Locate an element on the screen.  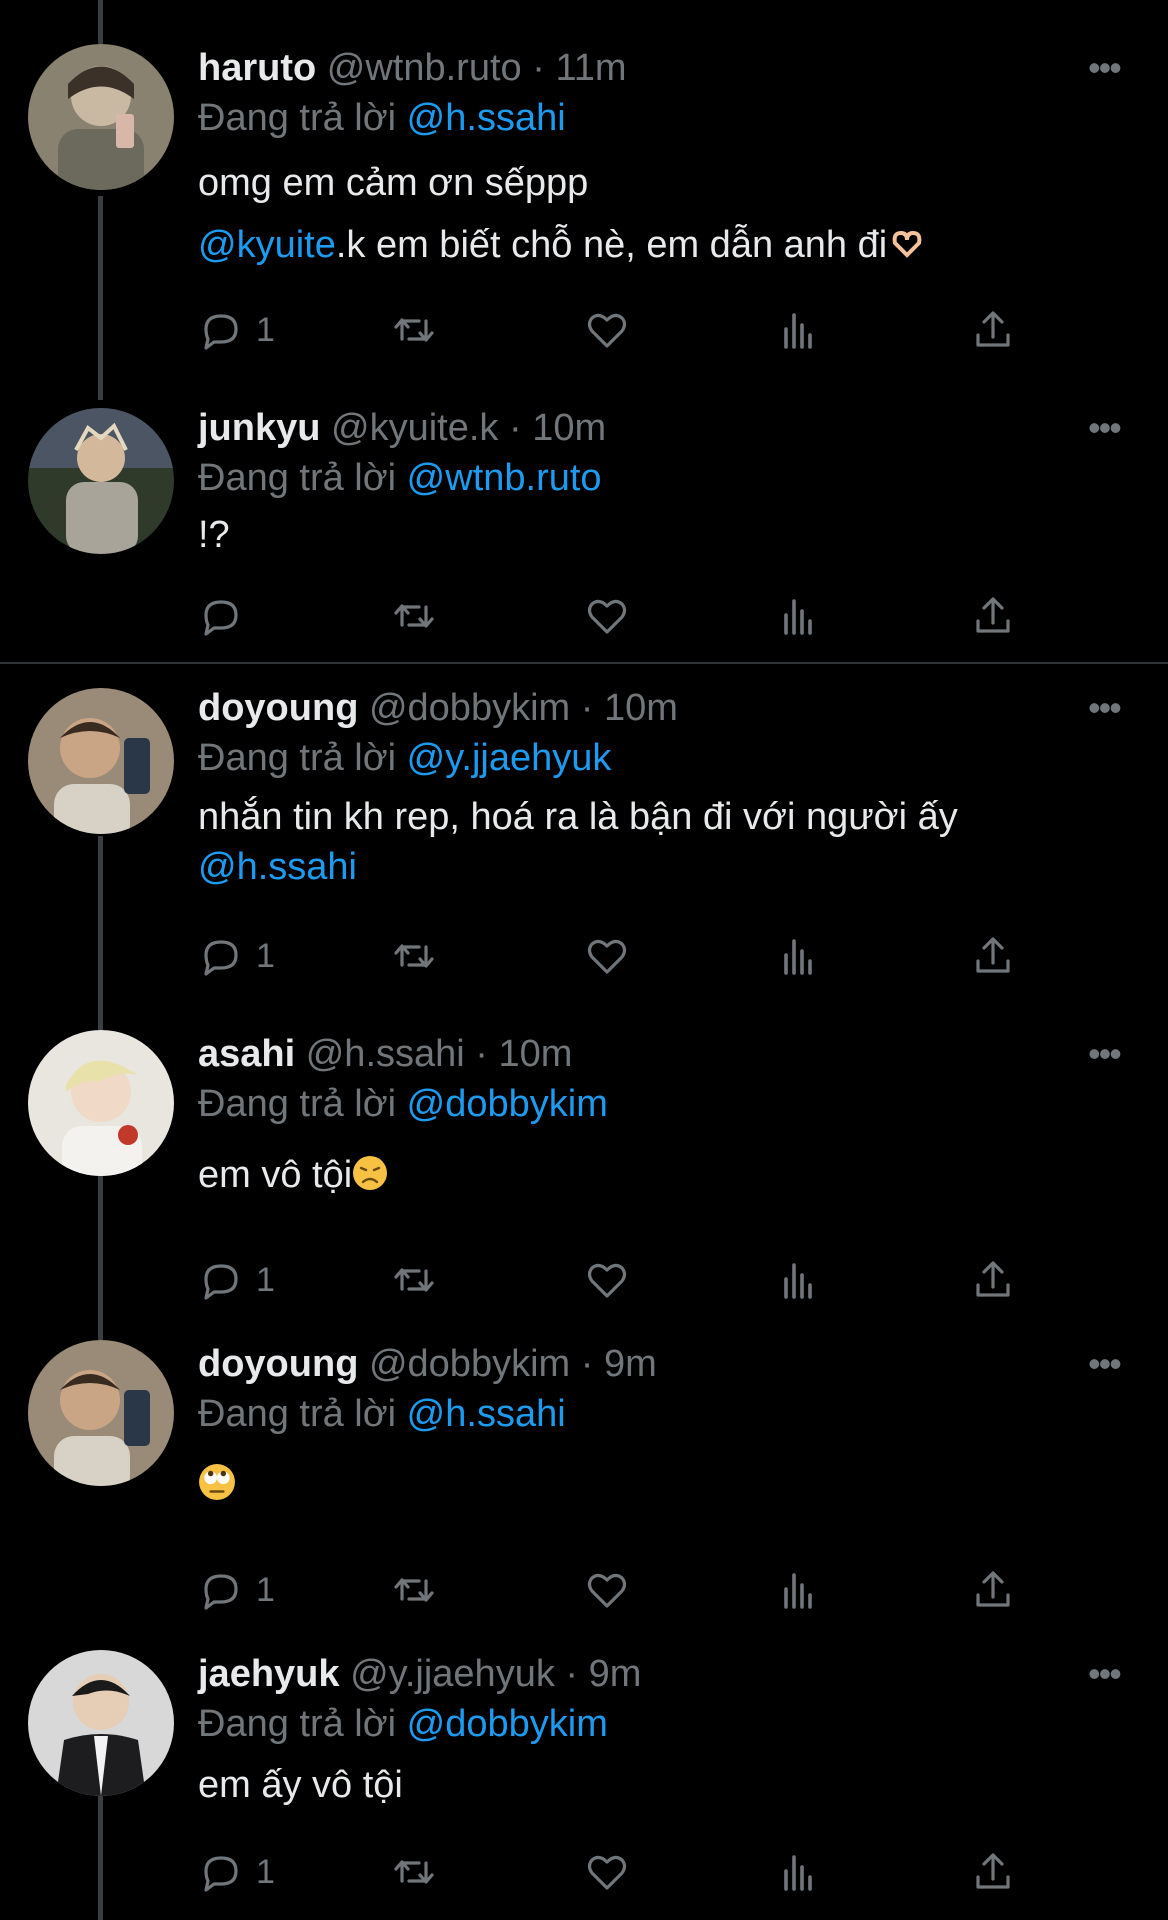
tweet-text-line: em vô tội is located at coordinates (638, 1175).